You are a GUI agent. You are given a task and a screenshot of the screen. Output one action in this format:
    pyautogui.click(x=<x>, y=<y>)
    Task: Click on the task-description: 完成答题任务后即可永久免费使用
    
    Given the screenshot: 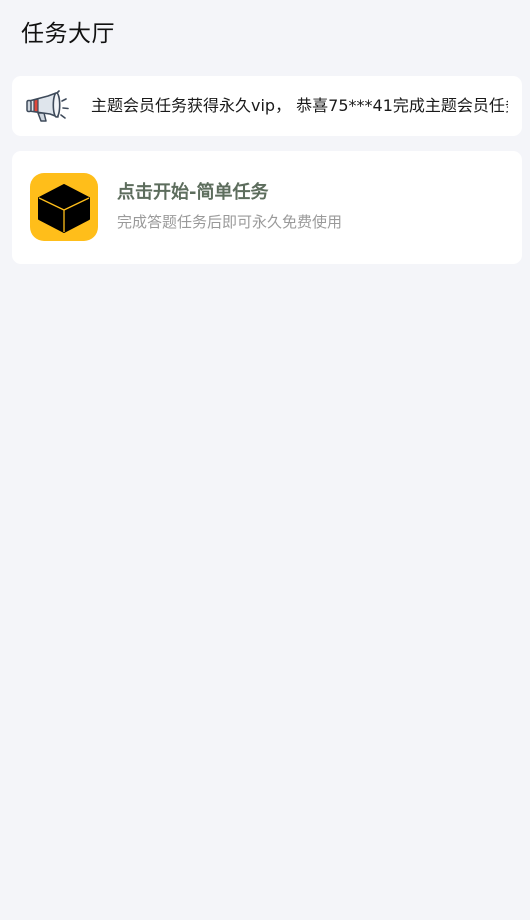 What is the action you would take?
    pyautogui.click(x=230, y=222)
    